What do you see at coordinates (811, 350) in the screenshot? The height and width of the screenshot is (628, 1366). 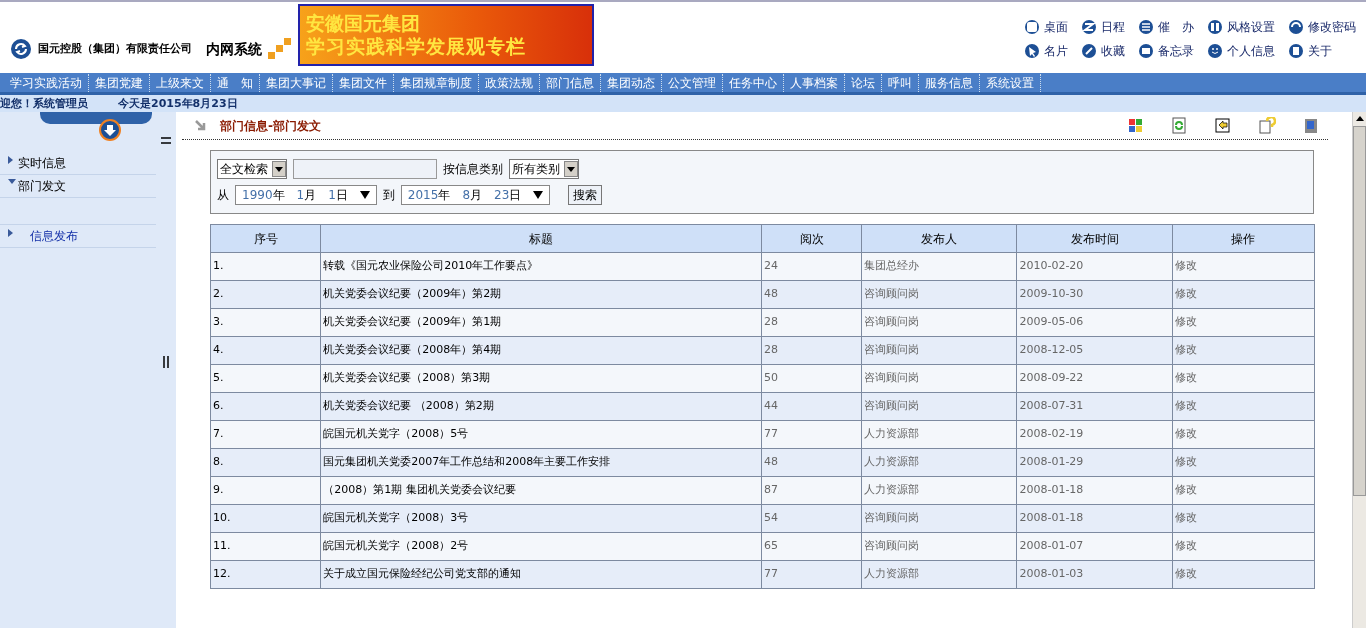 I see `table-cell: 28` at bounding box center [811, 350].